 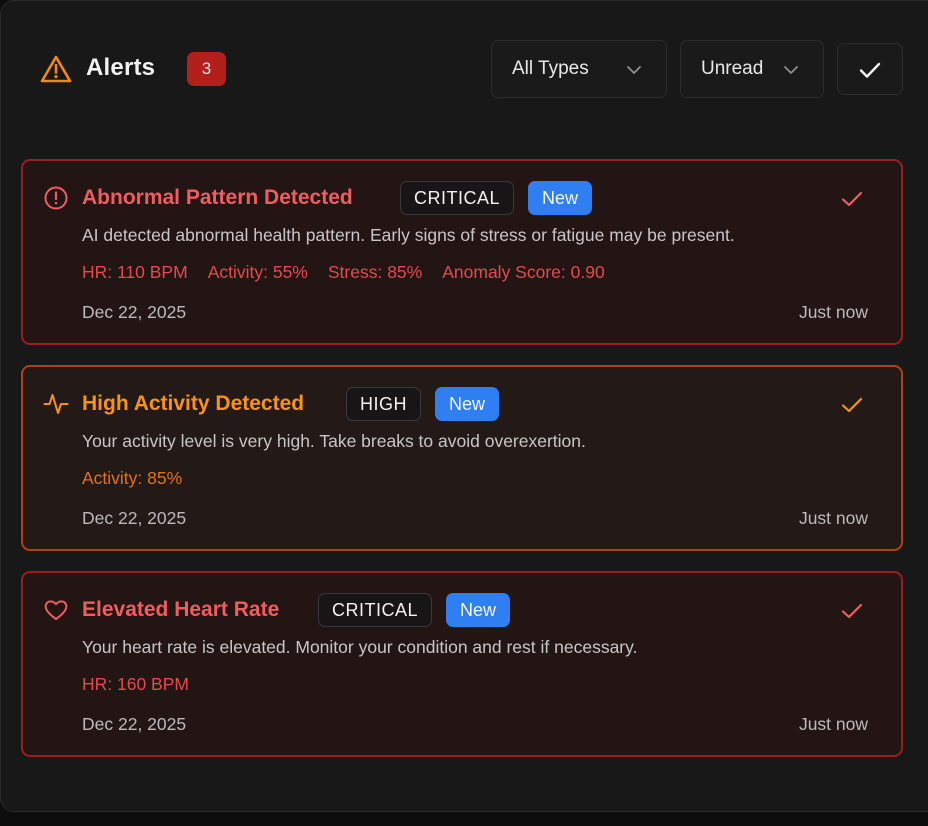 I want to click on mark-all-read-button, so click(x=870, y=69).